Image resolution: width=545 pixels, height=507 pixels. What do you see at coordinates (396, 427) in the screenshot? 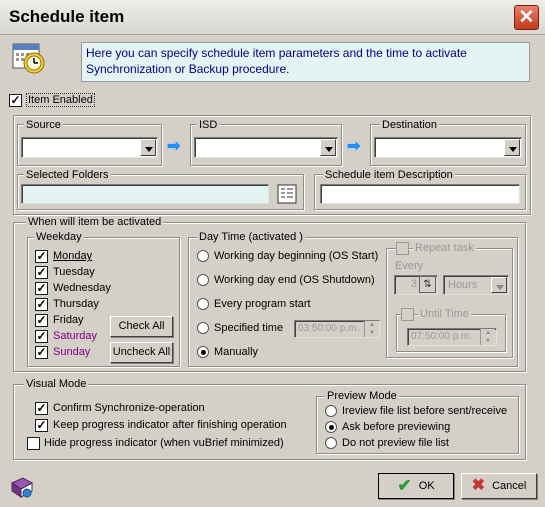
I see `ask-before-label: Ask before previewing` at bounding box center [396, 427].